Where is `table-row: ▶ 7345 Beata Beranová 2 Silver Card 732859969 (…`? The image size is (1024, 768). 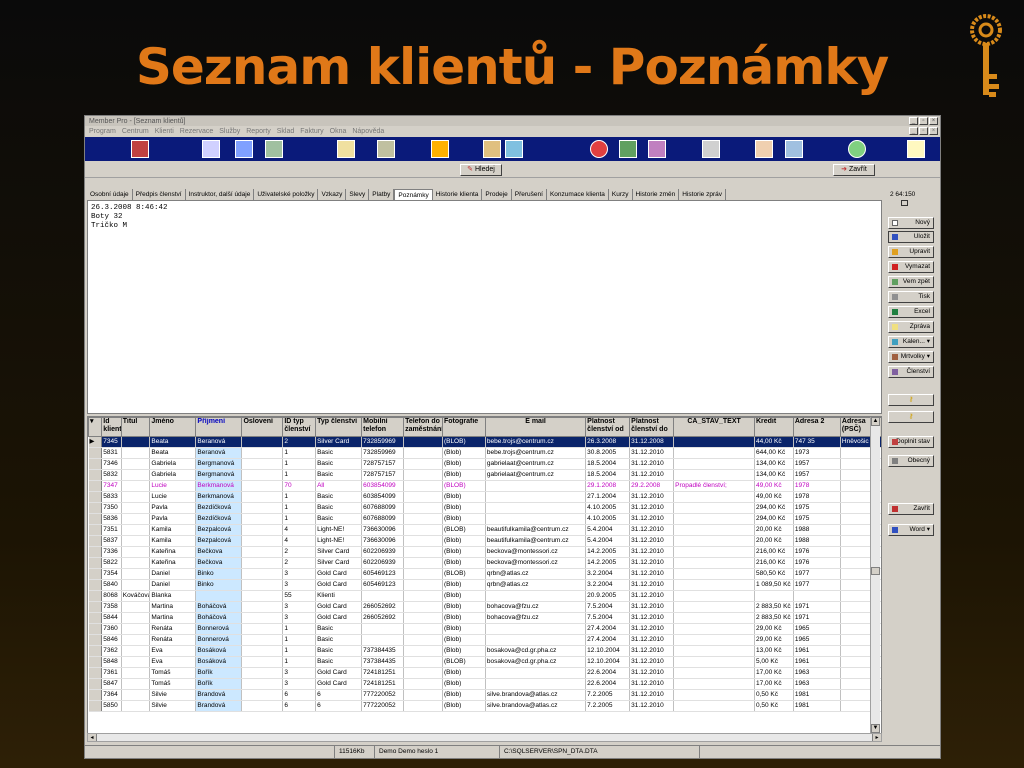 table-row: ▶ 7345 Beata Beranová 2 Silver Card 732859969 (… is located at coordinates (484, 442).